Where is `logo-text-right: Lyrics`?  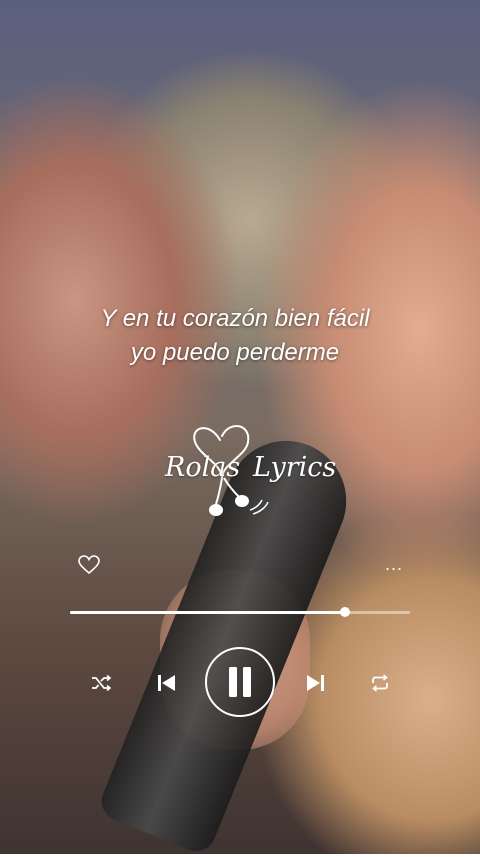
logo-text-right: Lyrics is located at coordinates (295, 467).